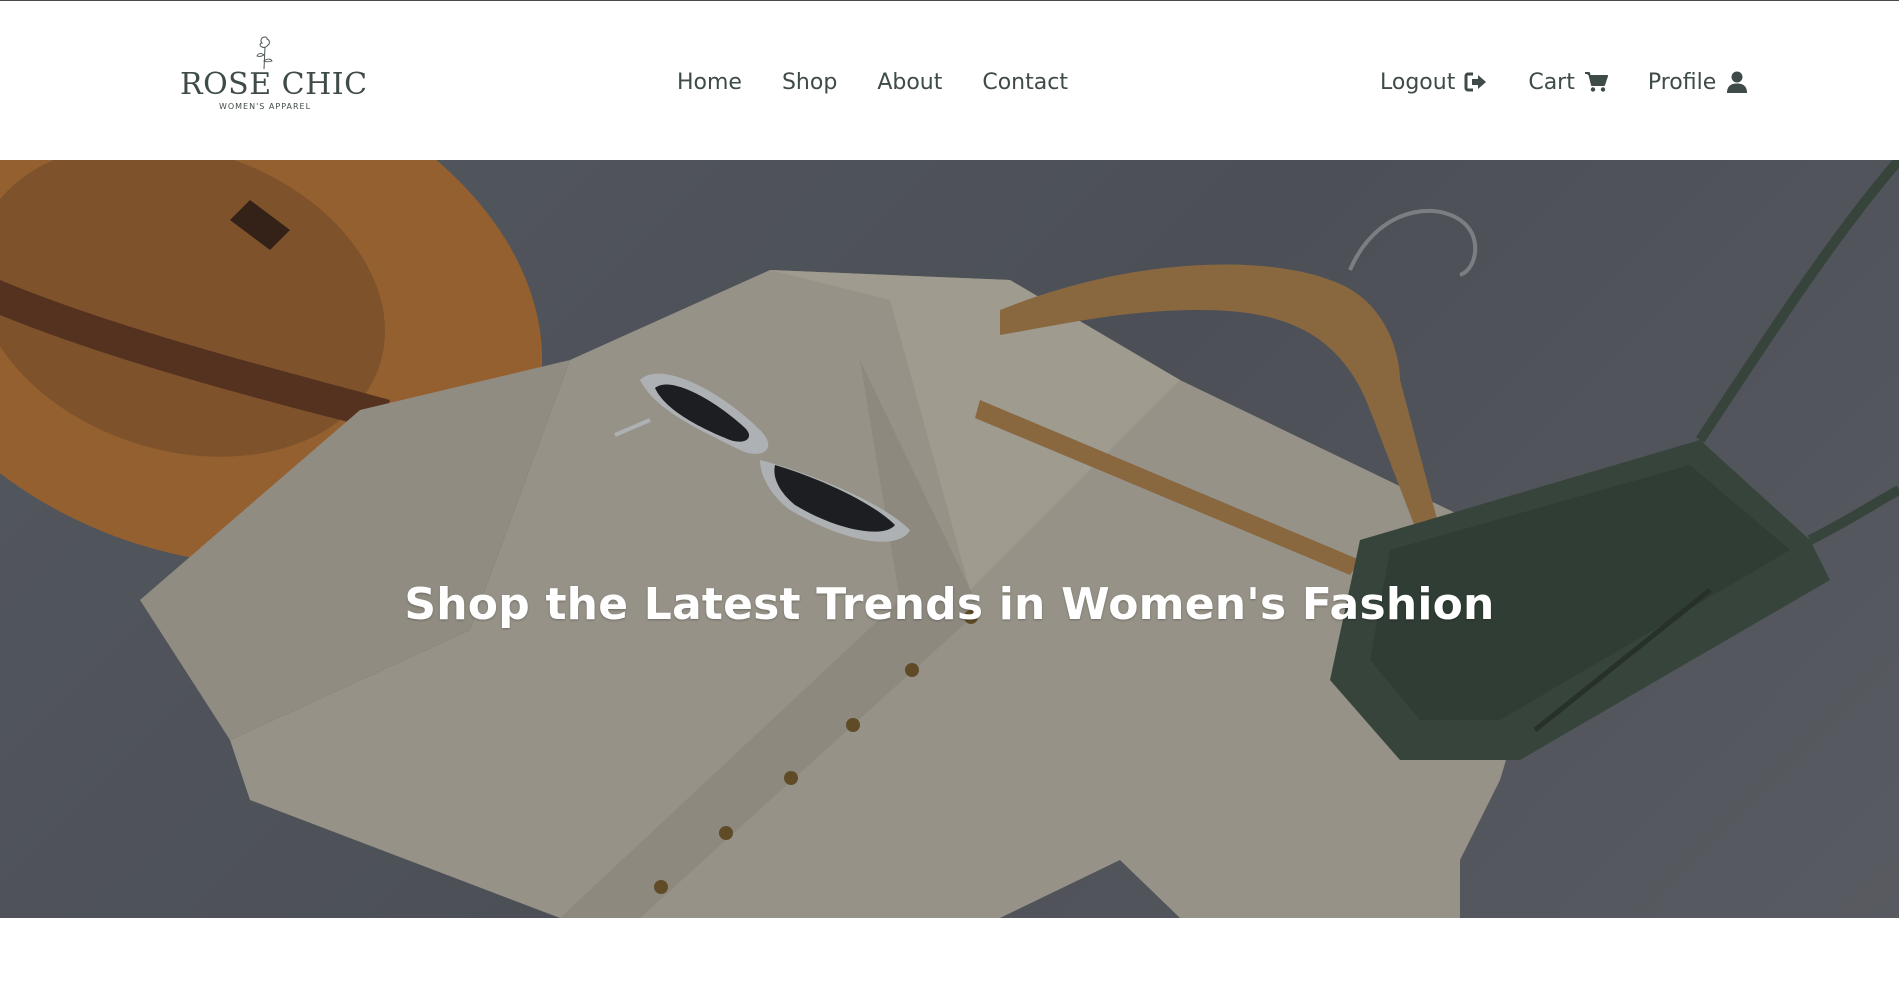 This screenshot has height=990, width=1899. Describe the element at coordinates (1737, 82) in the screenshot. I see `user-icon` at that location.